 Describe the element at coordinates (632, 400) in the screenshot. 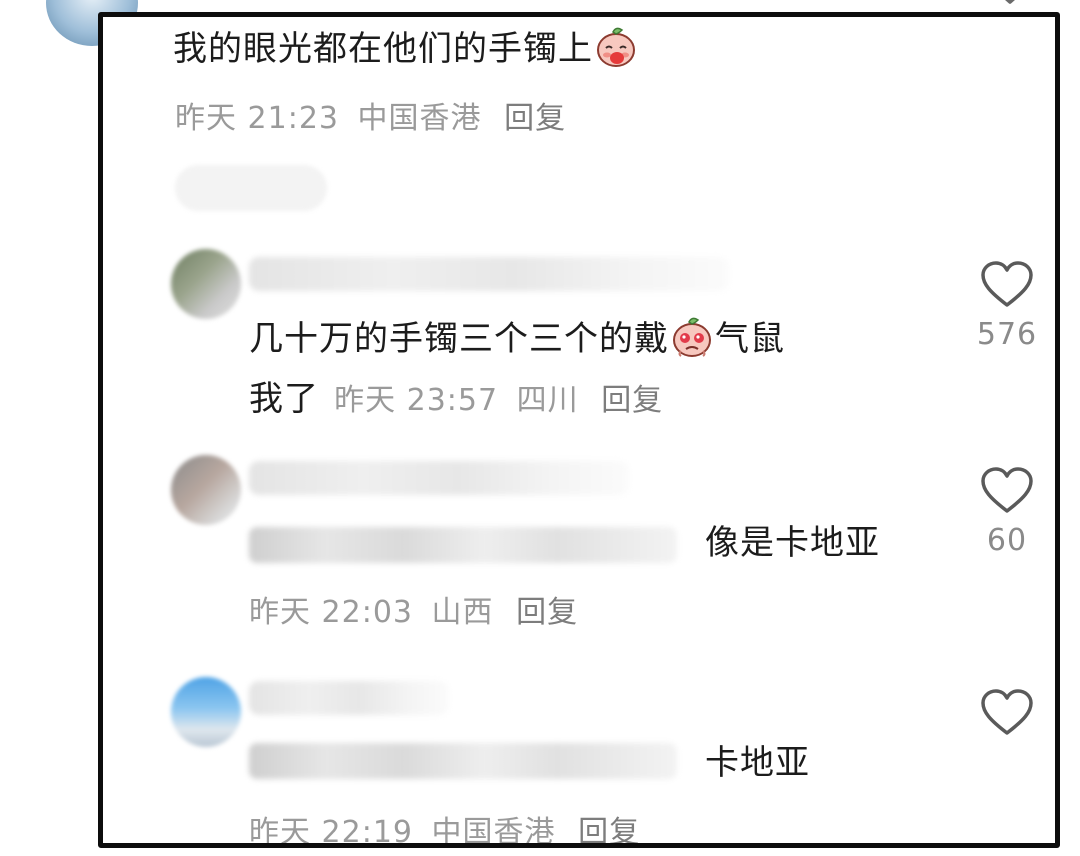

I see `comment-2-reply-button: 回复` at that location.